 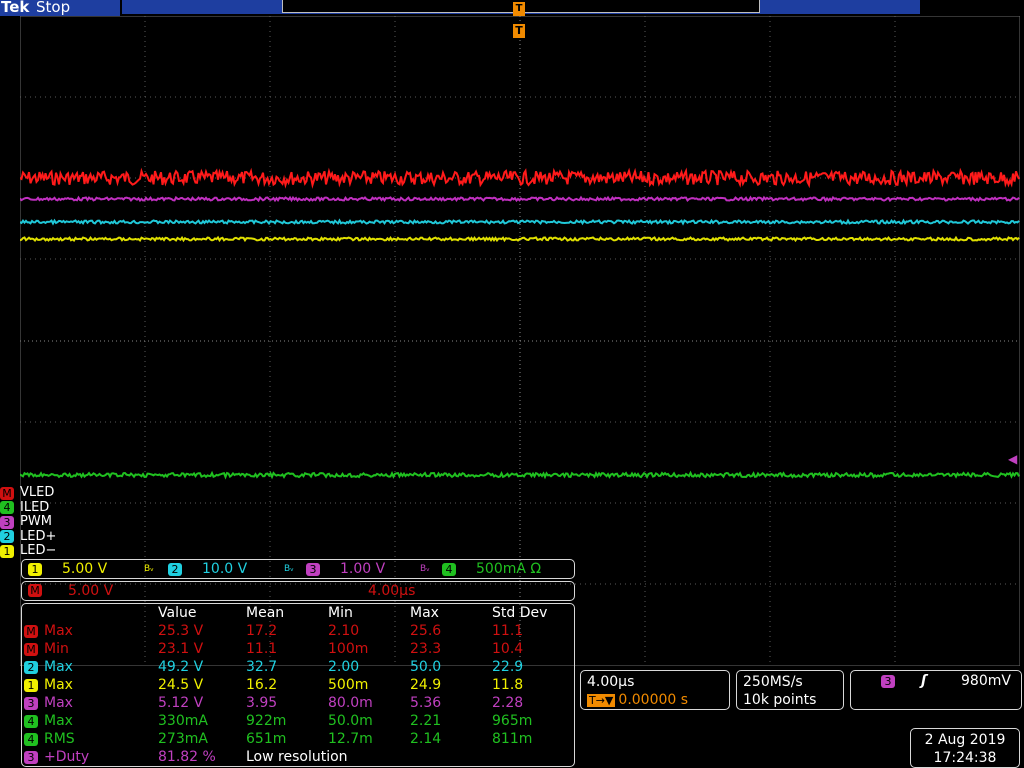 I want to click on acquisition-panel: 250MS/s 10k points, so click(x=790, y=690).